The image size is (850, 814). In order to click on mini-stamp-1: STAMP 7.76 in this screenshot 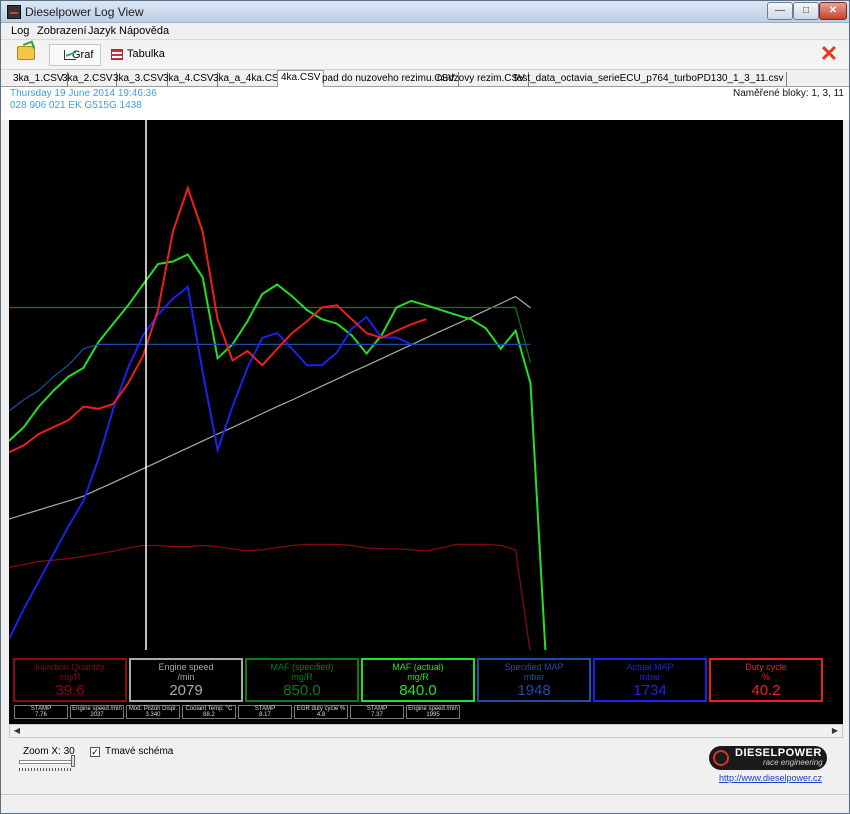, I will do `click(41, 712)`.